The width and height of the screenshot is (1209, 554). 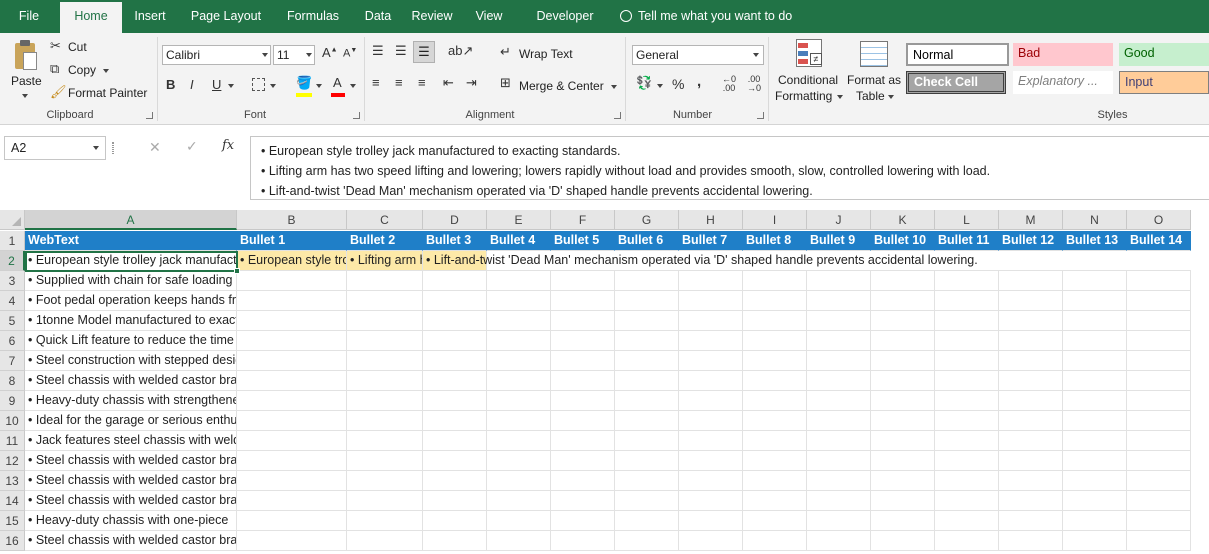 What do you see at coordinates (12, 301) in the screenshot?
I see `row-header-4: 4` at bounding box center [12, 301].